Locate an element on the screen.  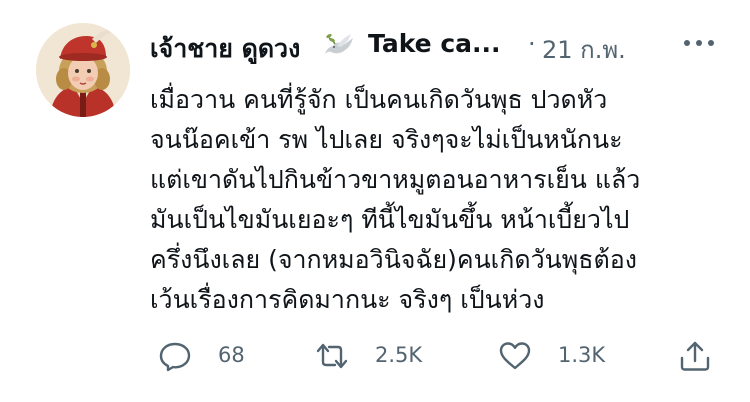
retweet-button: 2.5K is located at coordinates (385, 356).